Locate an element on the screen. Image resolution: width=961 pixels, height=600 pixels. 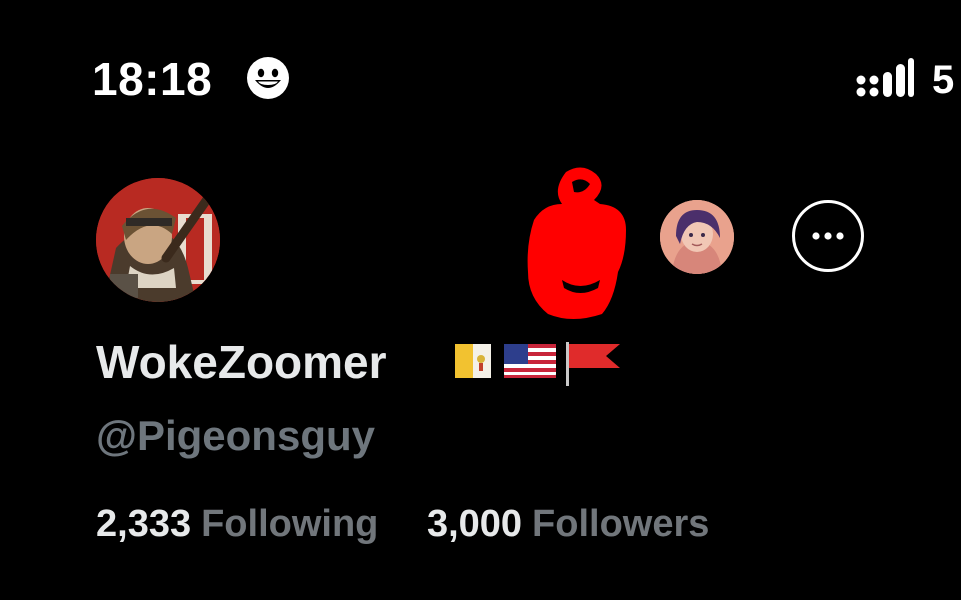
follow-stats: 2,333 Following 3,000 Followers is located at coordinates (421, 524).